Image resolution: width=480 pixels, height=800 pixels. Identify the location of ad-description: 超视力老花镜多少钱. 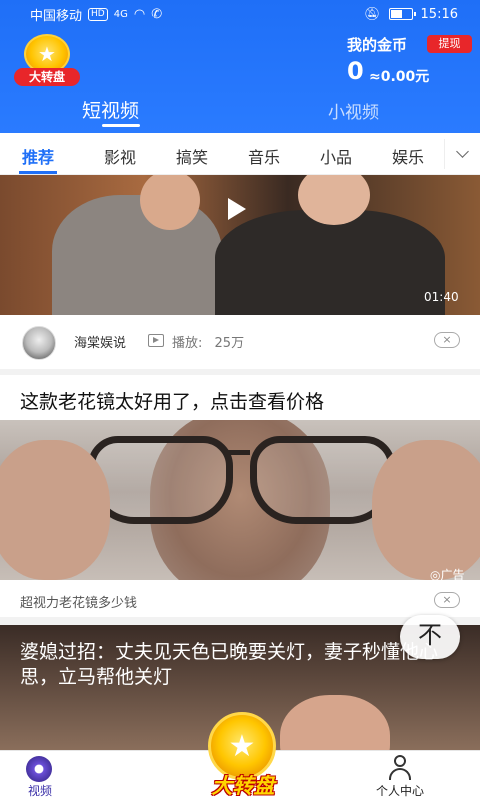
(78, 601).